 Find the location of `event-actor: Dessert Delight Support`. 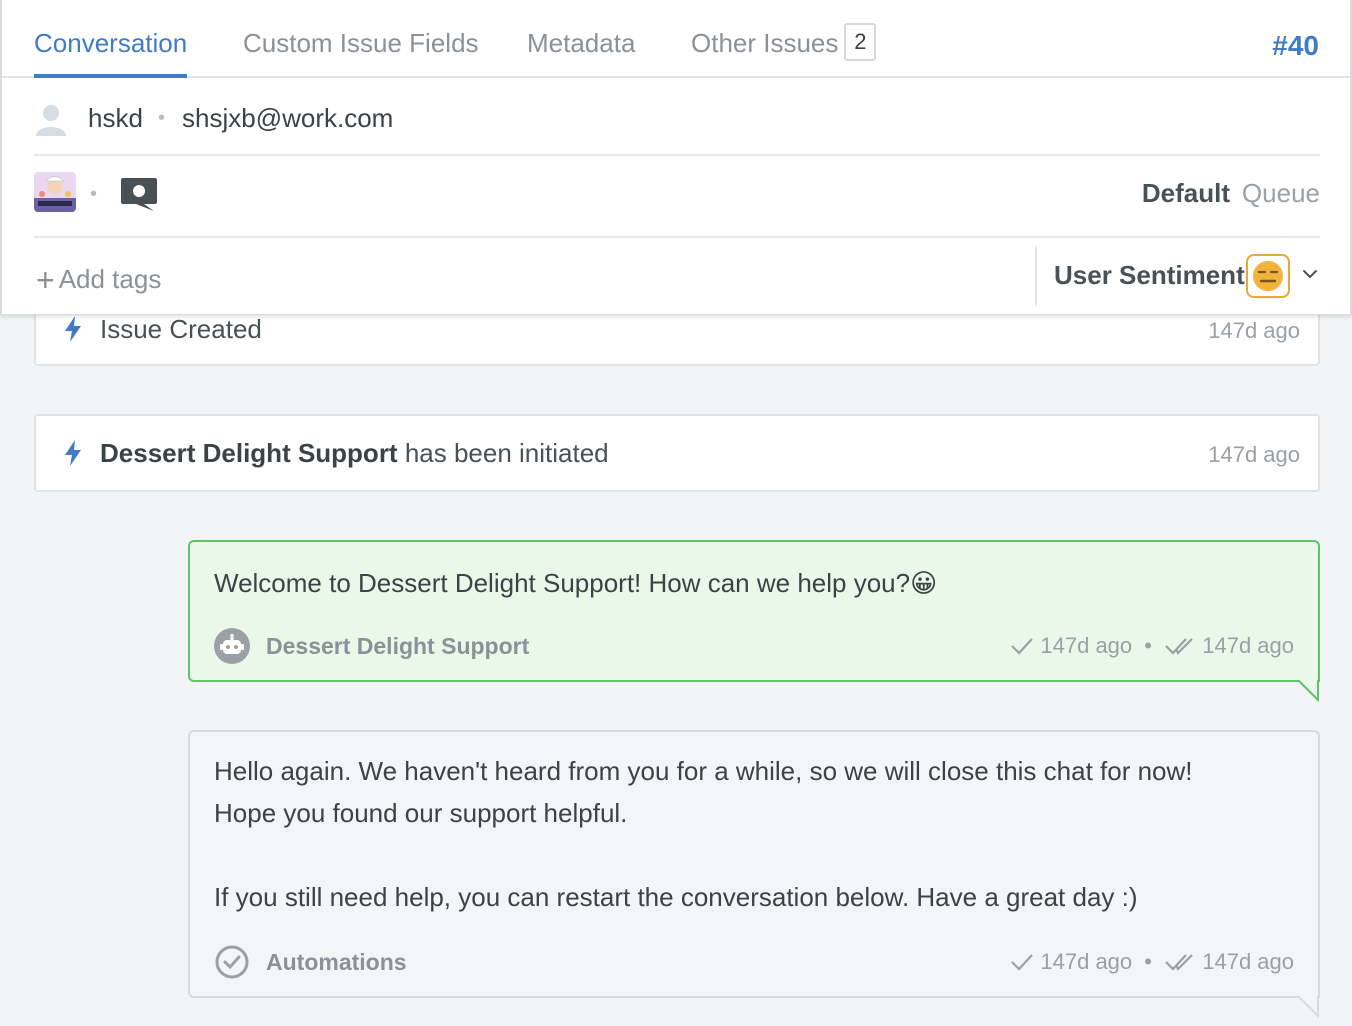

event-actor: Dessert Delight Support is located at coordinates (249, 453).